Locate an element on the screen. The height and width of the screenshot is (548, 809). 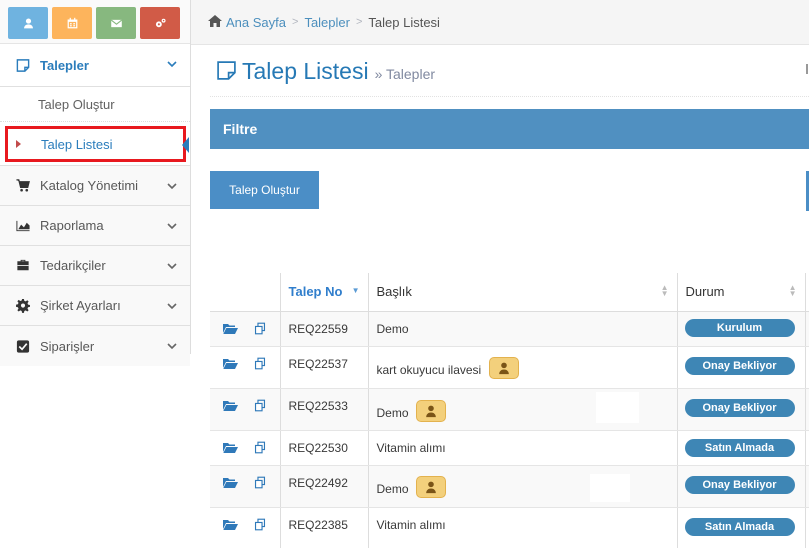
cart-icon is located at coordinates (23, 186).